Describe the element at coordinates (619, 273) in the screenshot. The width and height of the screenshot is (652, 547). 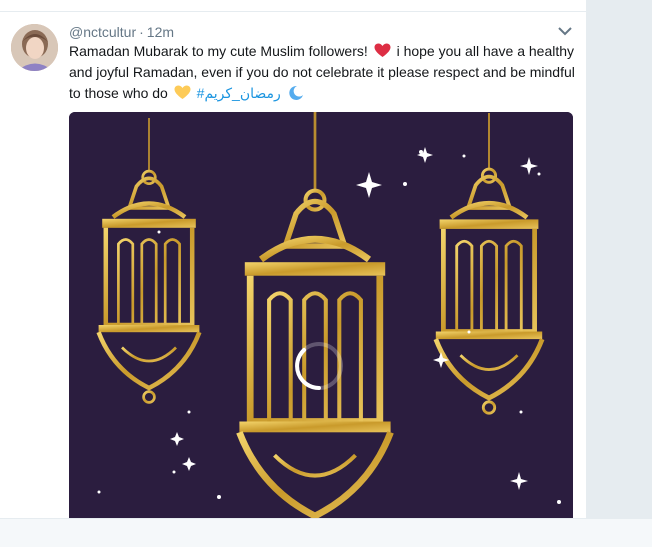
I see `right-sidebar-background` at that location.